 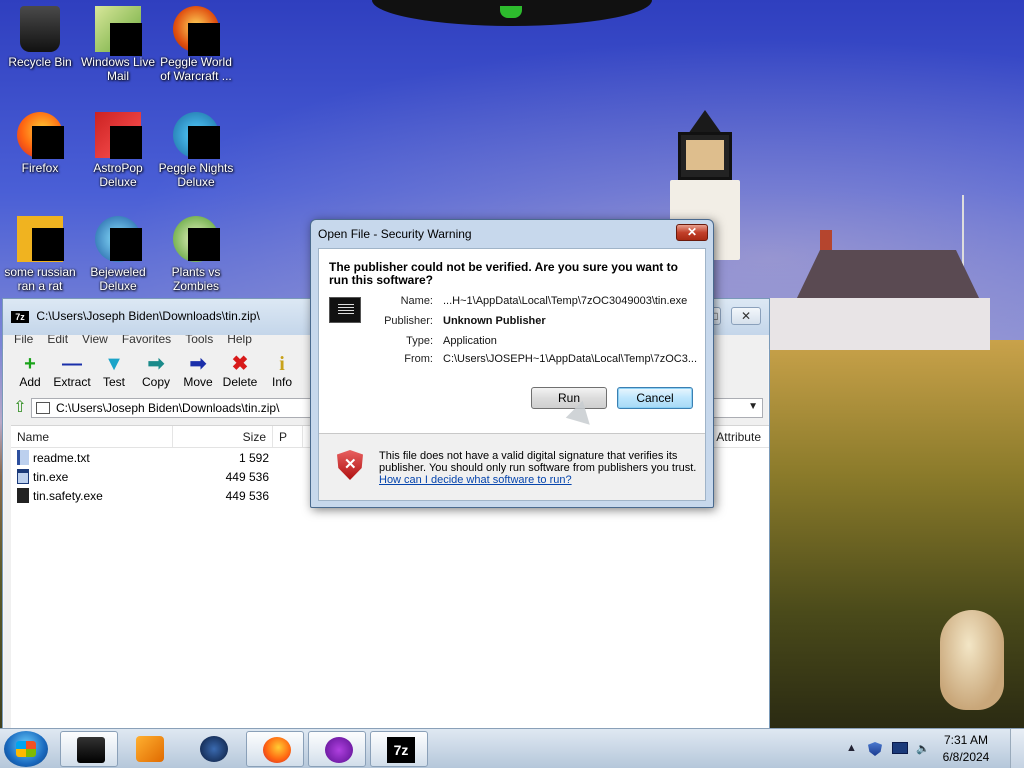 What do you see at coordinates (512, 748) in the screenshot?
I see `taskbar: 7z ▲ 🔈 7:31 AM 6/8/2024` at bounding box center [512, 748].